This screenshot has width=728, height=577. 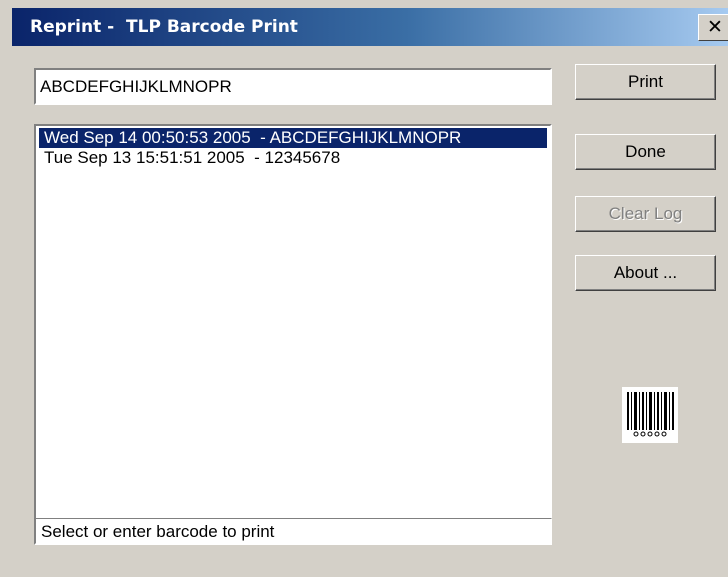 What do you see at coordinates (645, 152) in the screenshot?
I see `done-button: Done` at bounding box center [645, 152].